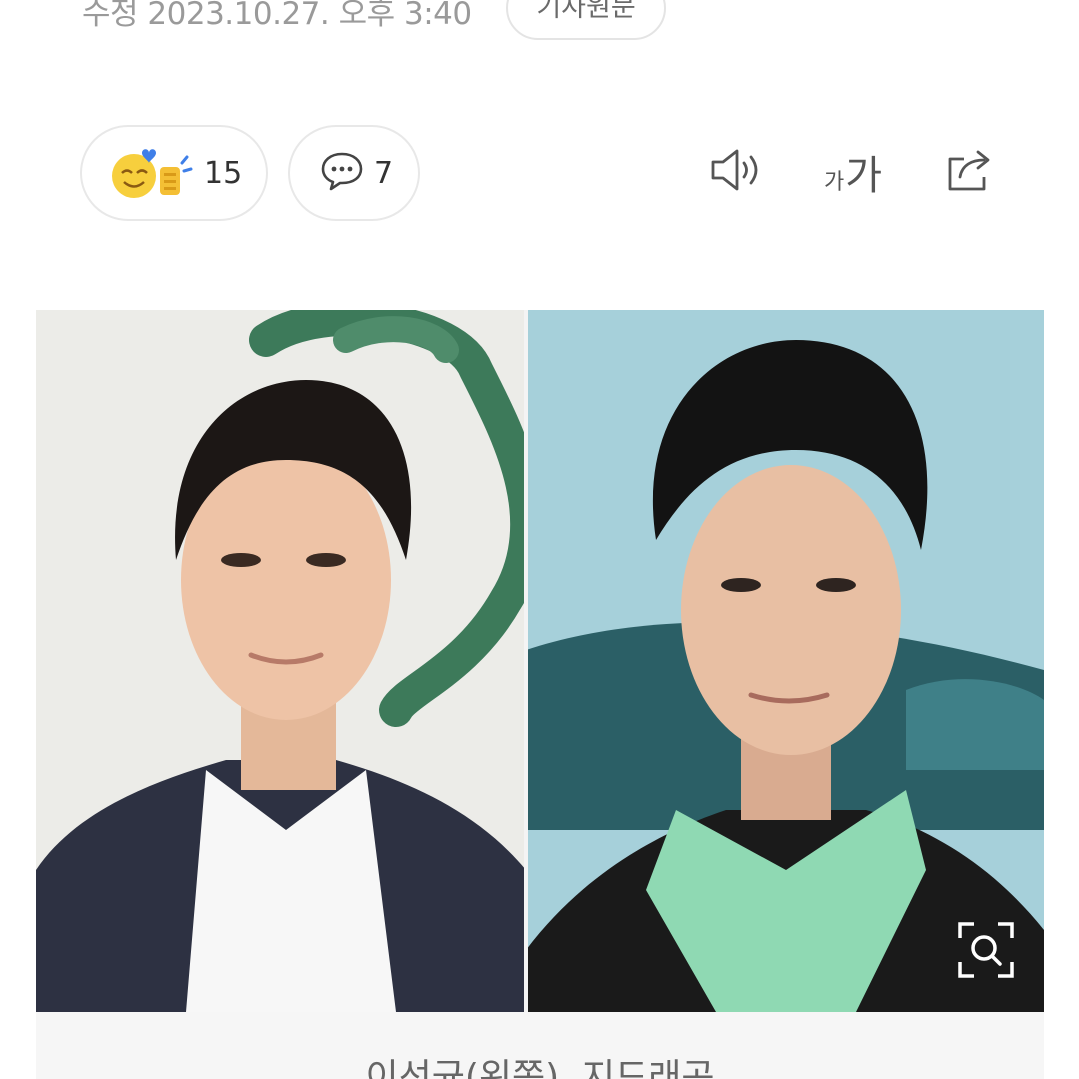 The height and width of the screenshot is (1079, 1079). I want to click on font-small-label: 가, so click(834, 182).